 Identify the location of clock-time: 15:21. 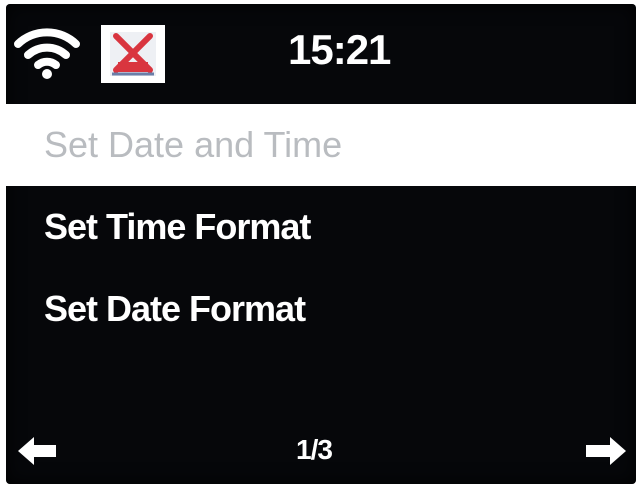
(339, 49).